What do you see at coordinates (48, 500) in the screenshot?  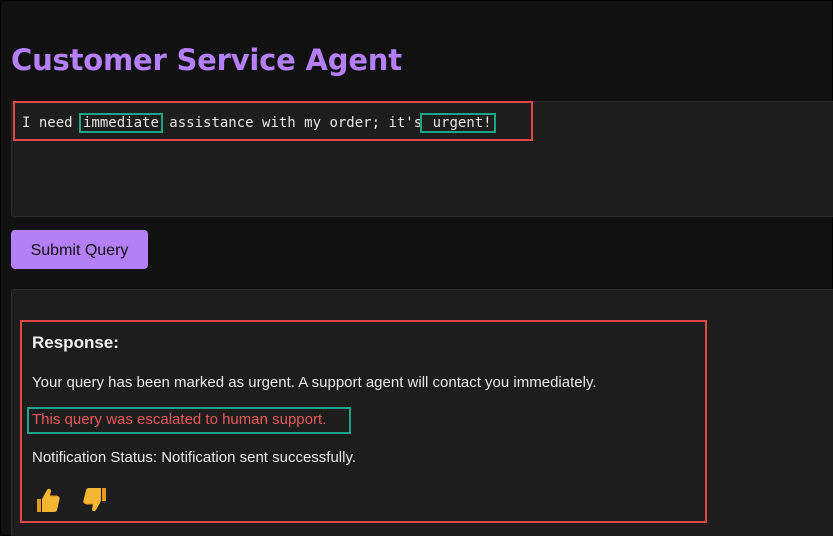 I see `thumbs-up-icon` at bounding box center [48, 500].